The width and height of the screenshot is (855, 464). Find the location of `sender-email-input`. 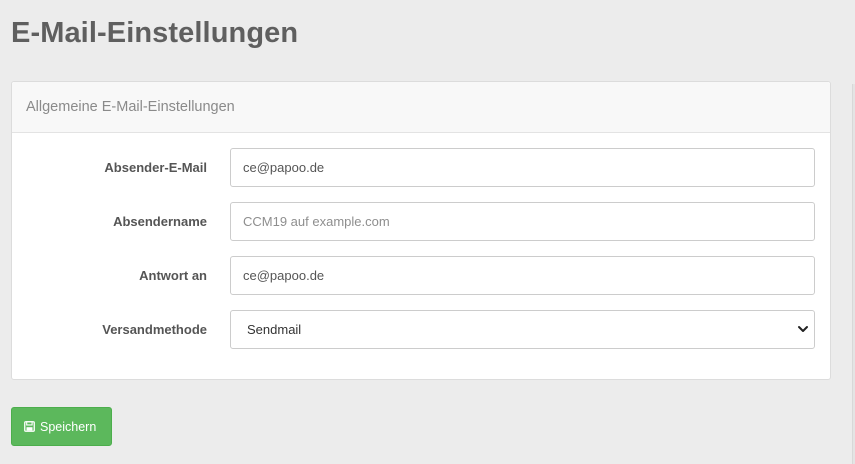

sender-email-input is located at coordinates (522, 167).